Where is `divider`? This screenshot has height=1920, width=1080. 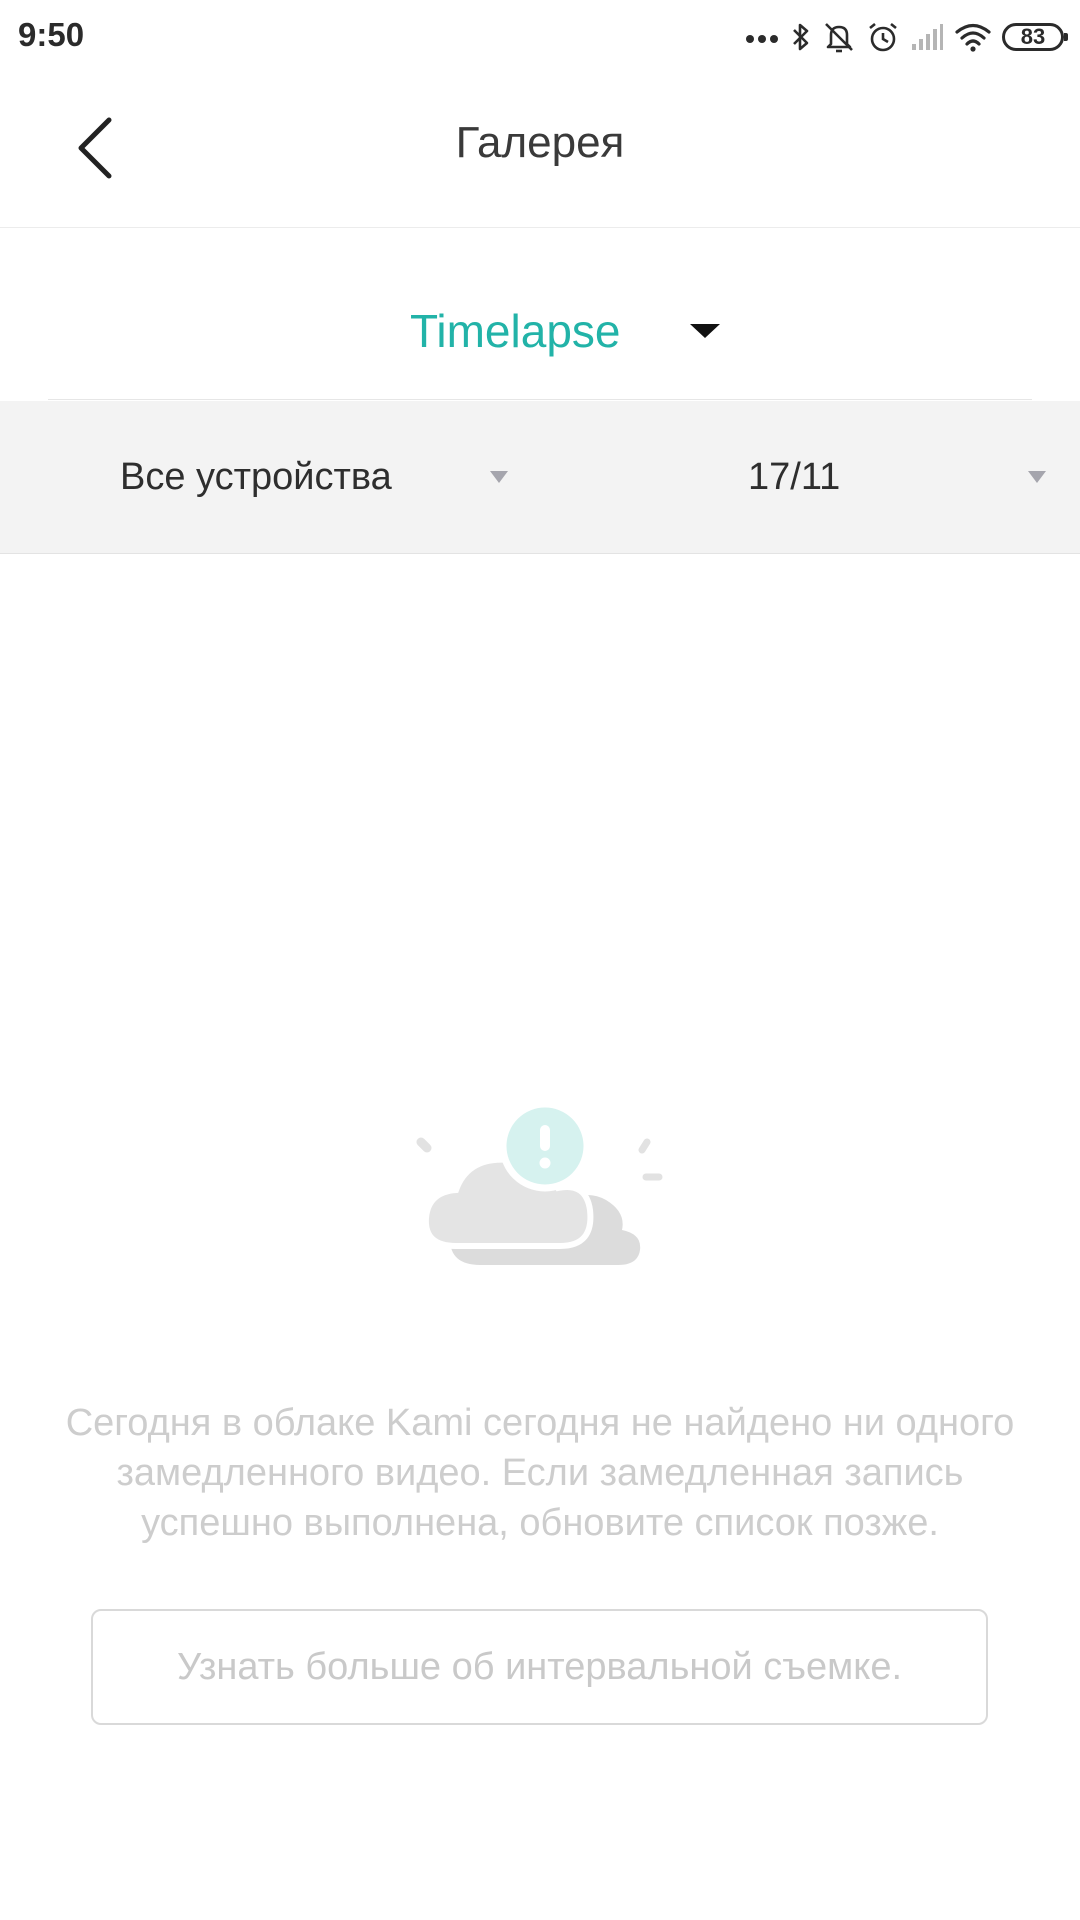 divider is located at coordinates (540, 399).